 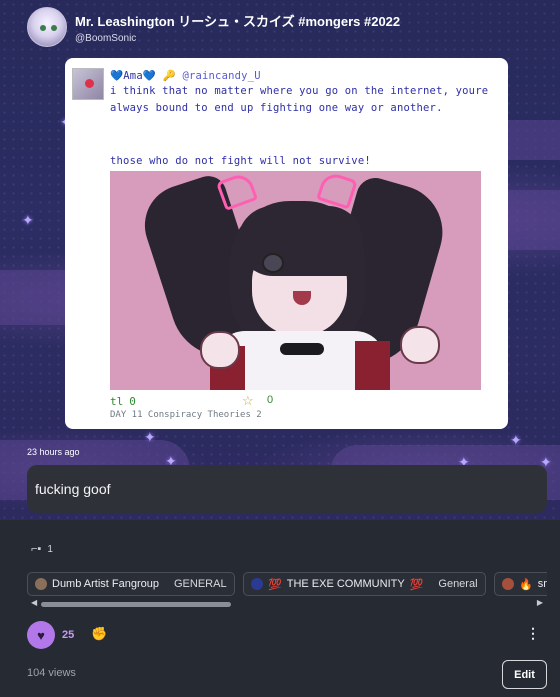 What do you see at coordinates (117, 401) in the screenshot?
I see `retweet-icon: tl` at bounding box center [117, 401].